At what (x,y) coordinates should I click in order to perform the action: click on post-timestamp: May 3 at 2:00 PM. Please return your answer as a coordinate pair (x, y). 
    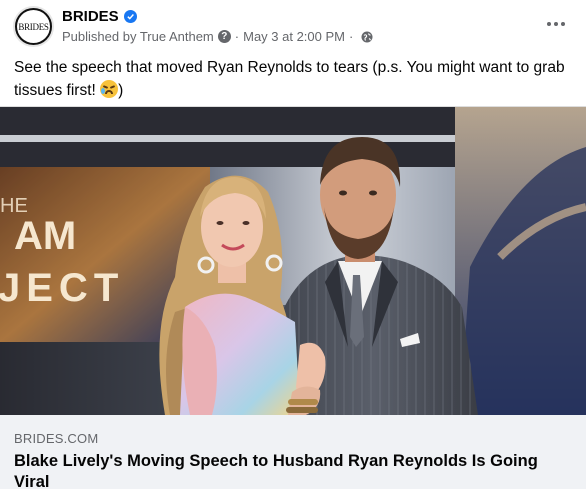
    Looking at the image, I should click on (294, 36).